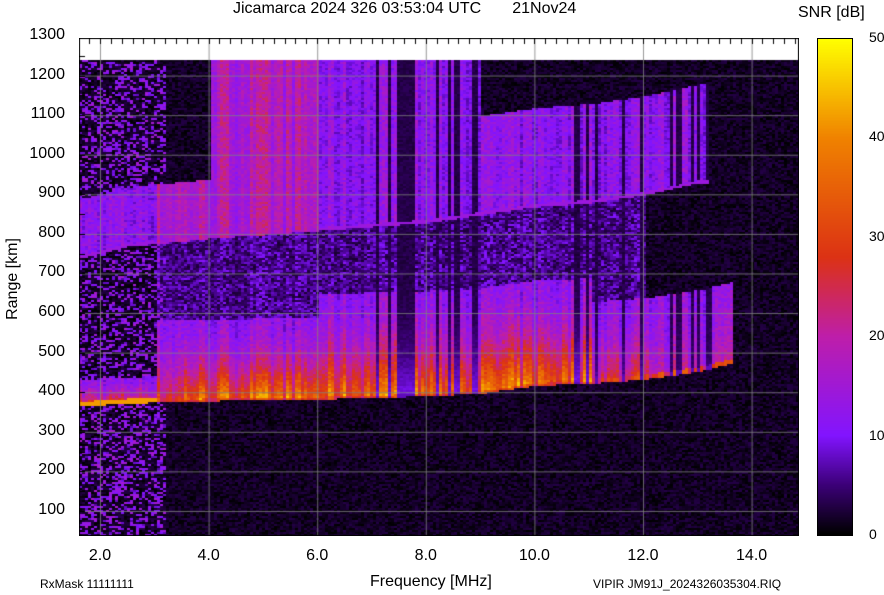 This screenshot has height=595, width=884. What do you see at coordinates (208, 555) in the screenshot?
I see `x-tick-label: 4.0` at bounding box center [208, 555].